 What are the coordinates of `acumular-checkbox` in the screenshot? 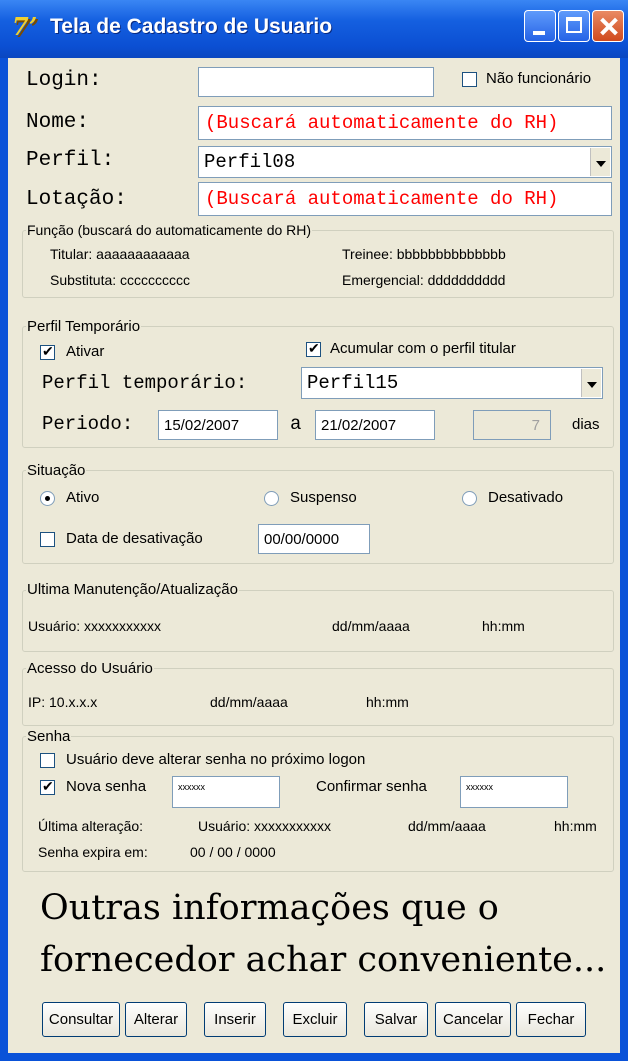 It's located at (313, 348).